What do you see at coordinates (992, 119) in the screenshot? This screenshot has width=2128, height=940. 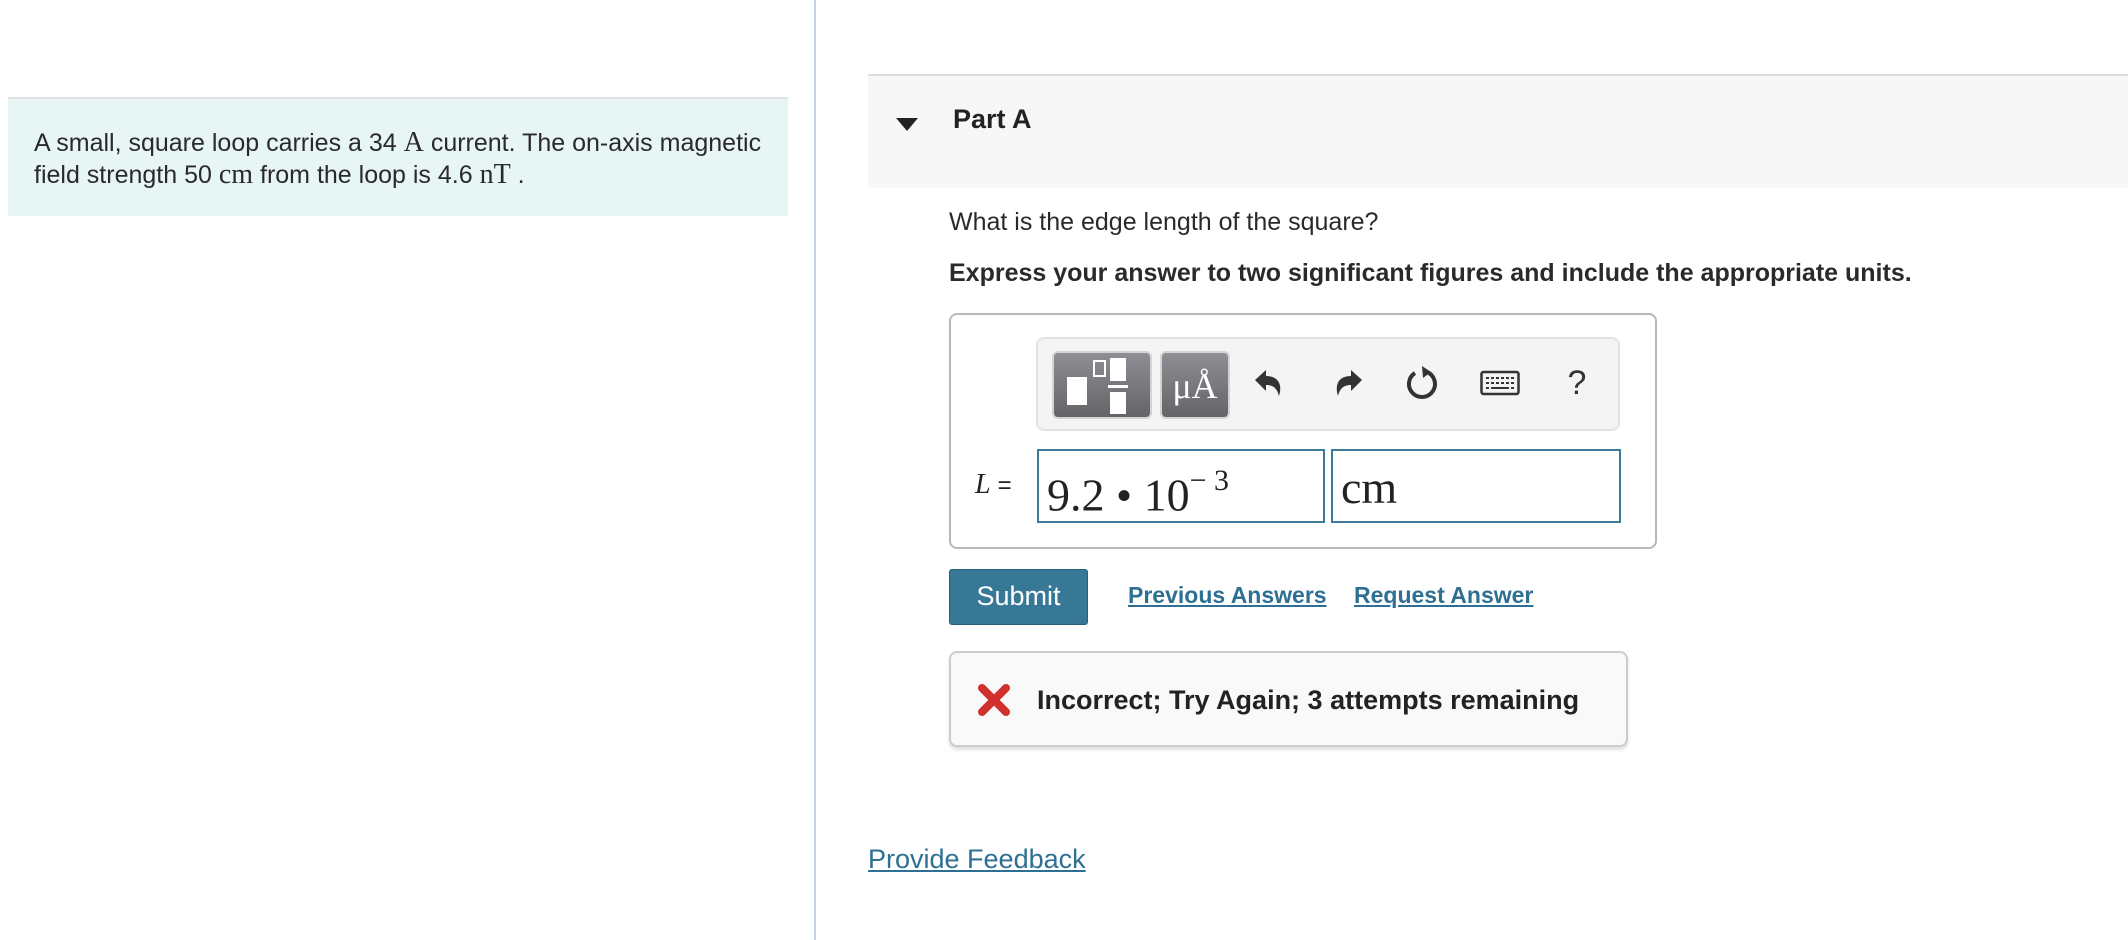 I see `part-title: Part A` at bounding box center [992, 119].